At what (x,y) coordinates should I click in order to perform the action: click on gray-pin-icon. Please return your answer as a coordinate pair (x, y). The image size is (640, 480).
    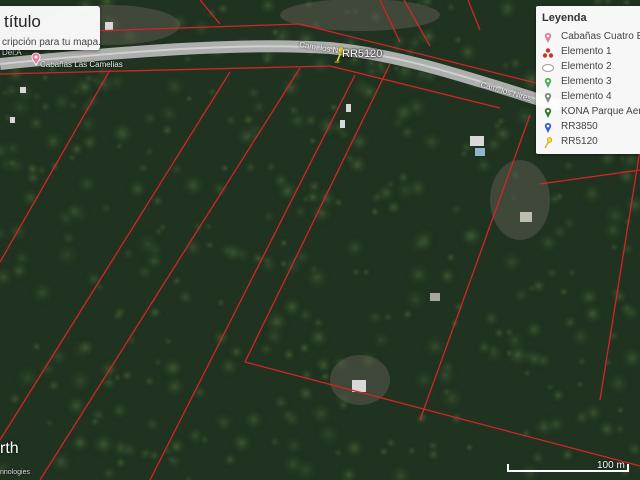
    Looking at the image, I should click on (548, 98).